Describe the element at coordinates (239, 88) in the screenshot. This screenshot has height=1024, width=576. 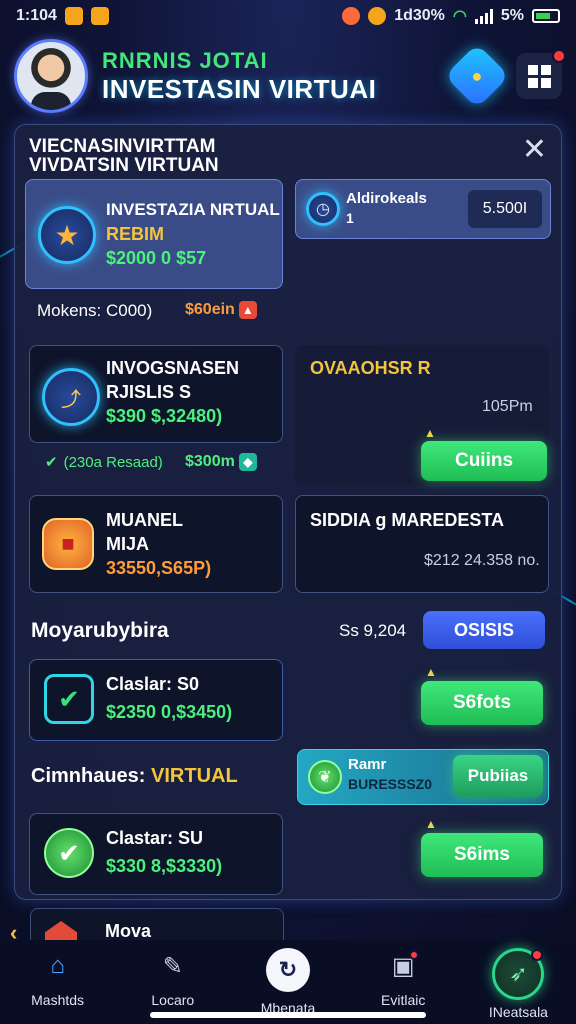
I see `page-title: INVESTASIN VIRTUAI` at that location.